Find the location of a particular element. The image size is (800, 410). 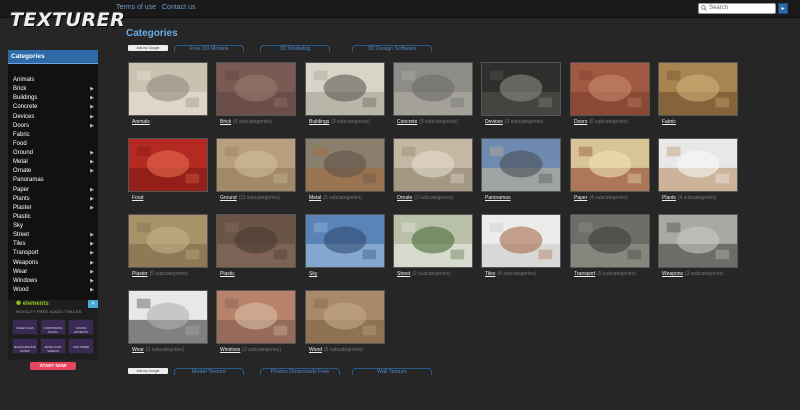

category-card-sky: Sky is located at coordinates (346, 254).